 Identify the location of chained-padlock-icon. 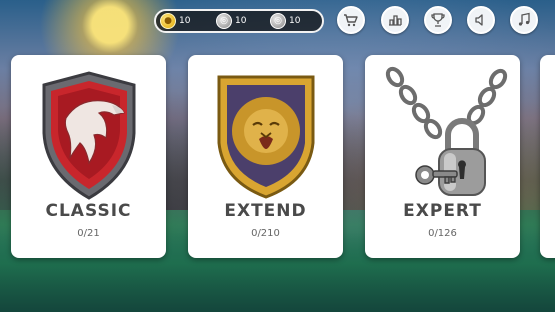
(446, 131).